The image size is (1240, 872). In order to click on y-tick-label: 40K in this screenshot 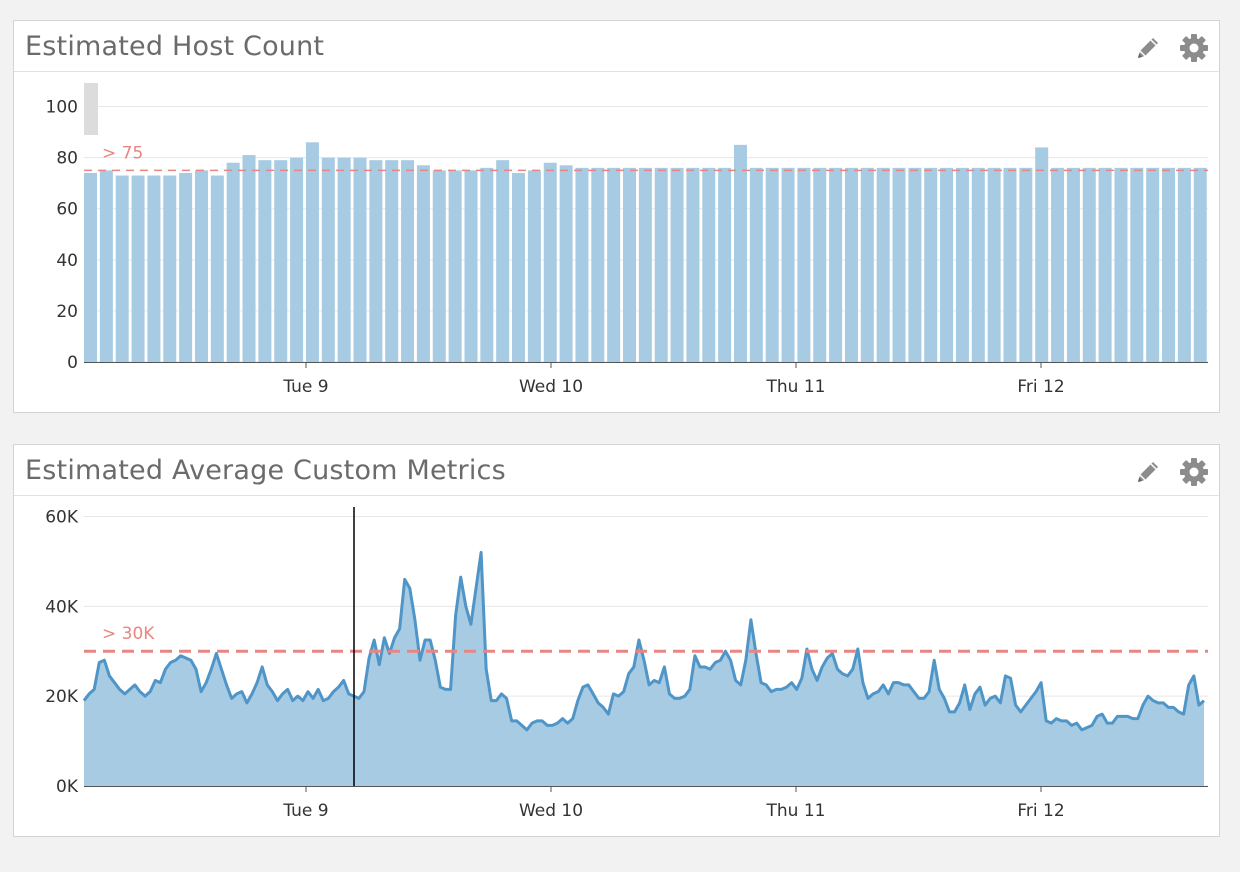, I will do `click(62, 607)`.